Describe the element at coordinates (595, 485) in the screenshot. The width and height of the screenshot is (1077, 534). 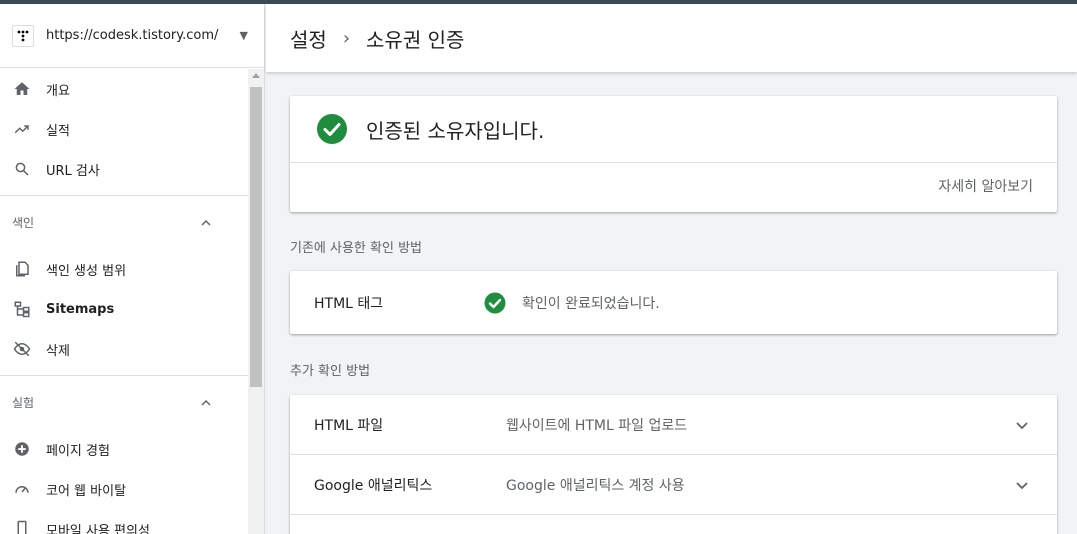
I see `method-description: Google 애널리틱스 계정 사용` at that location.